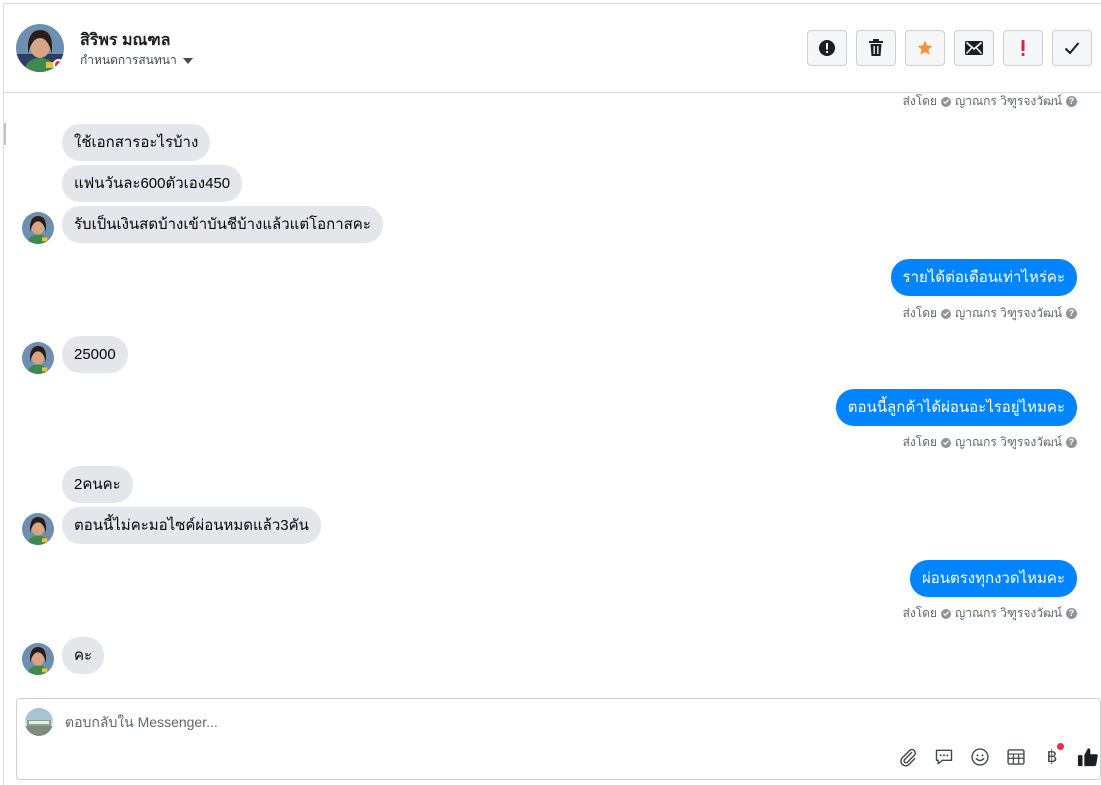  I want to click on incoming-message: คะ, so click(83, 655).